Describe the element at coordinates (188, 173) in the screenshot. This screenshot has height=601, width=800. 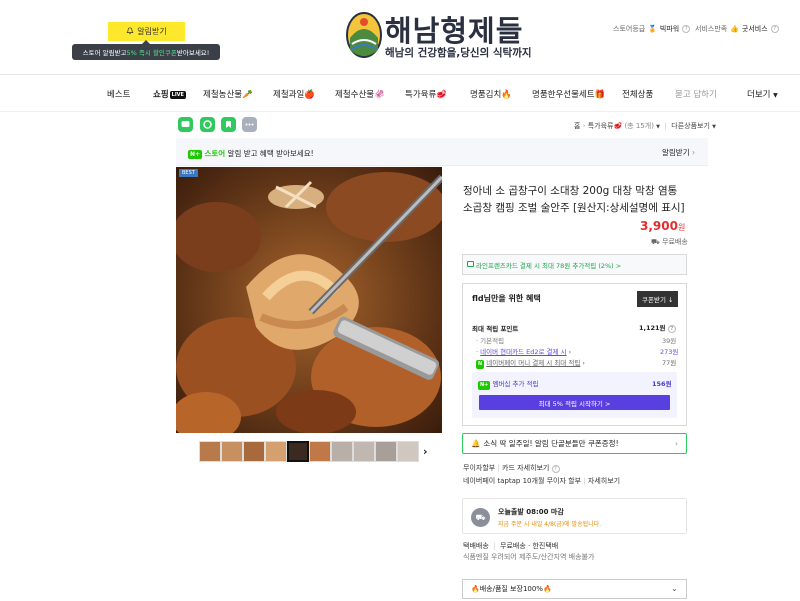
I see `best-badge: BEST` at that location.